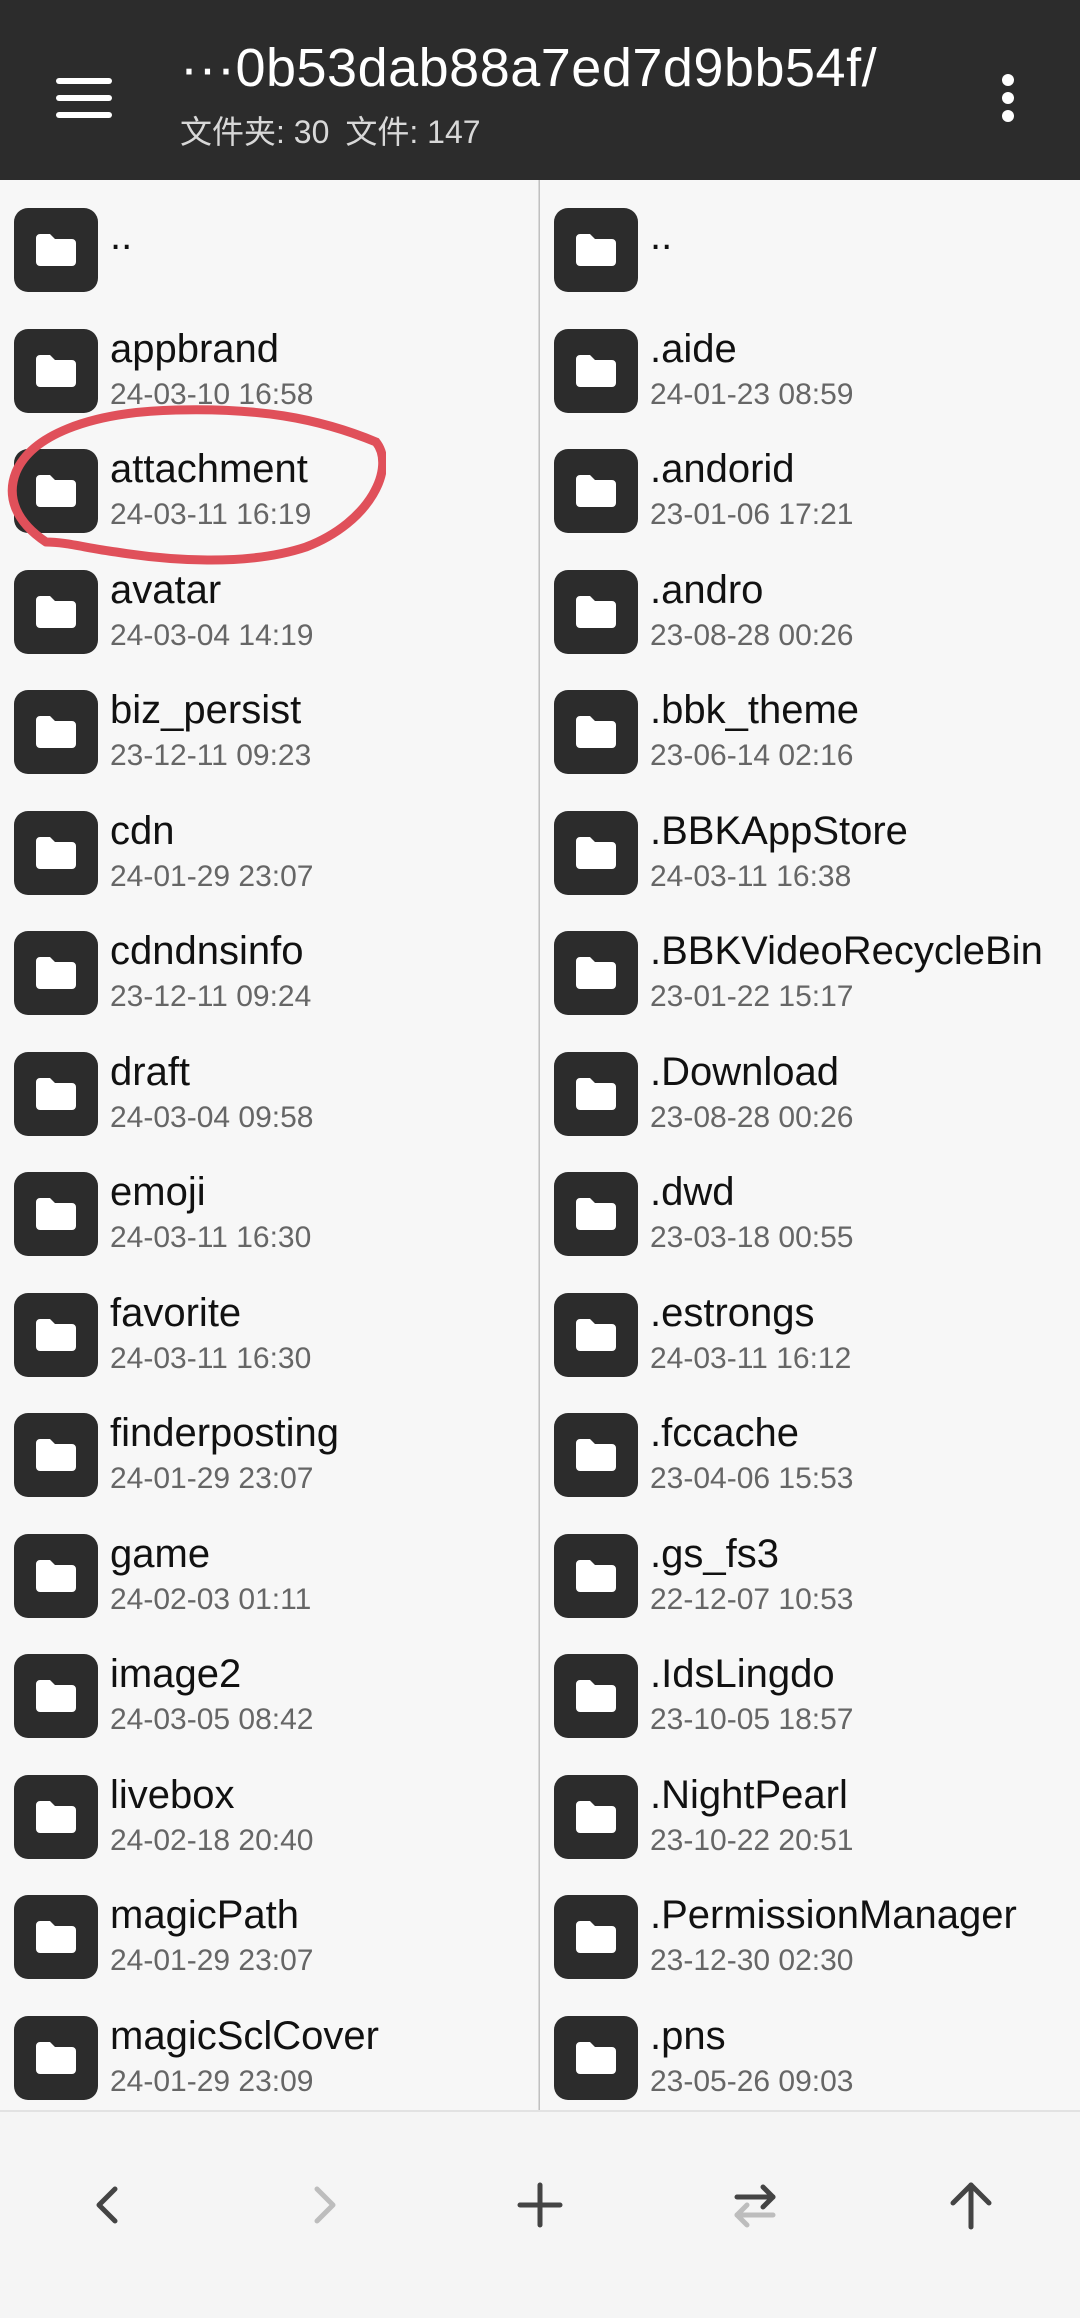 Image resolution: width=1080 pixels, height=2318 pixels. Describe the element at coordinates (212, 1117) in the screenshot. I see `folder-modified-date: 24-03-04 09:58` at that location.